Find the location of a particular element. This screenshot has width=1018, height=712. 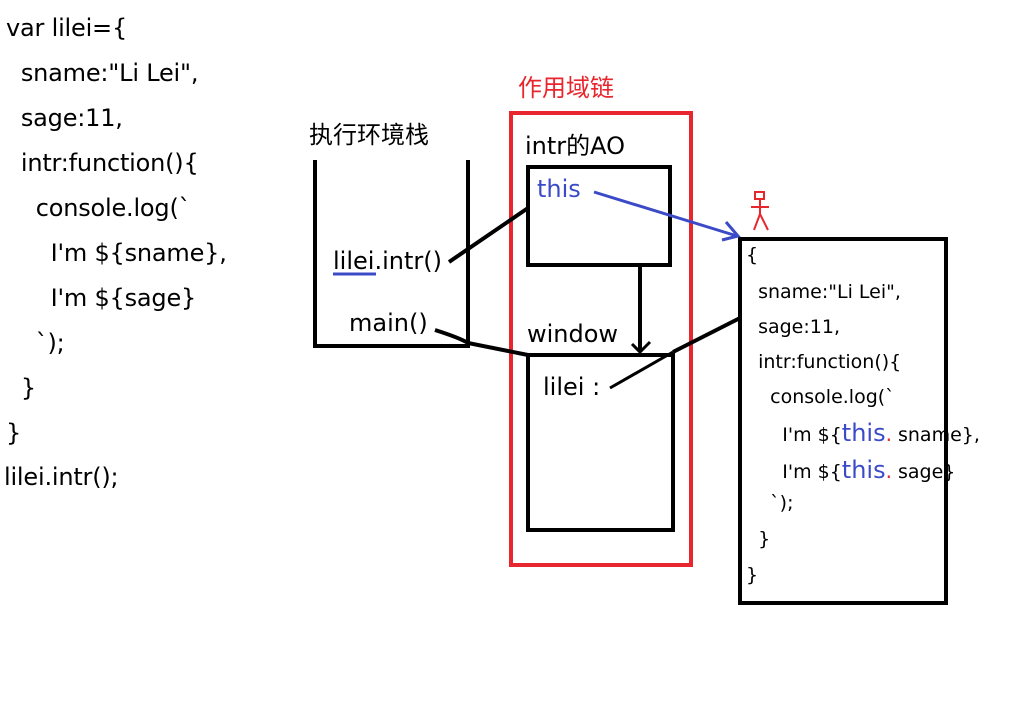

object-line-suffix: sage} is located at coordinates (923, 472).